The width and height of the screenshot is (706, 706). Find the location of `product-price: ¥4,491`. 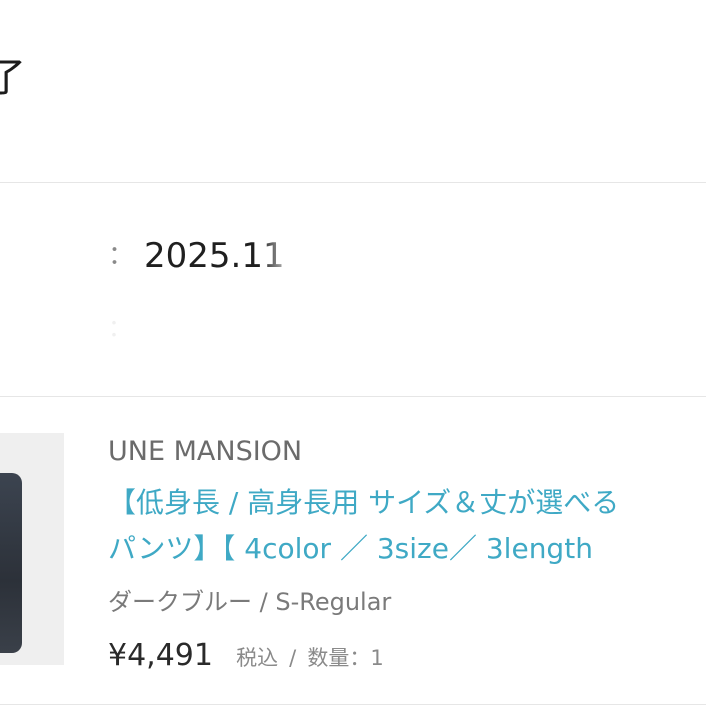

product-price: ¥4,491 is located at coordinates (160, 655).